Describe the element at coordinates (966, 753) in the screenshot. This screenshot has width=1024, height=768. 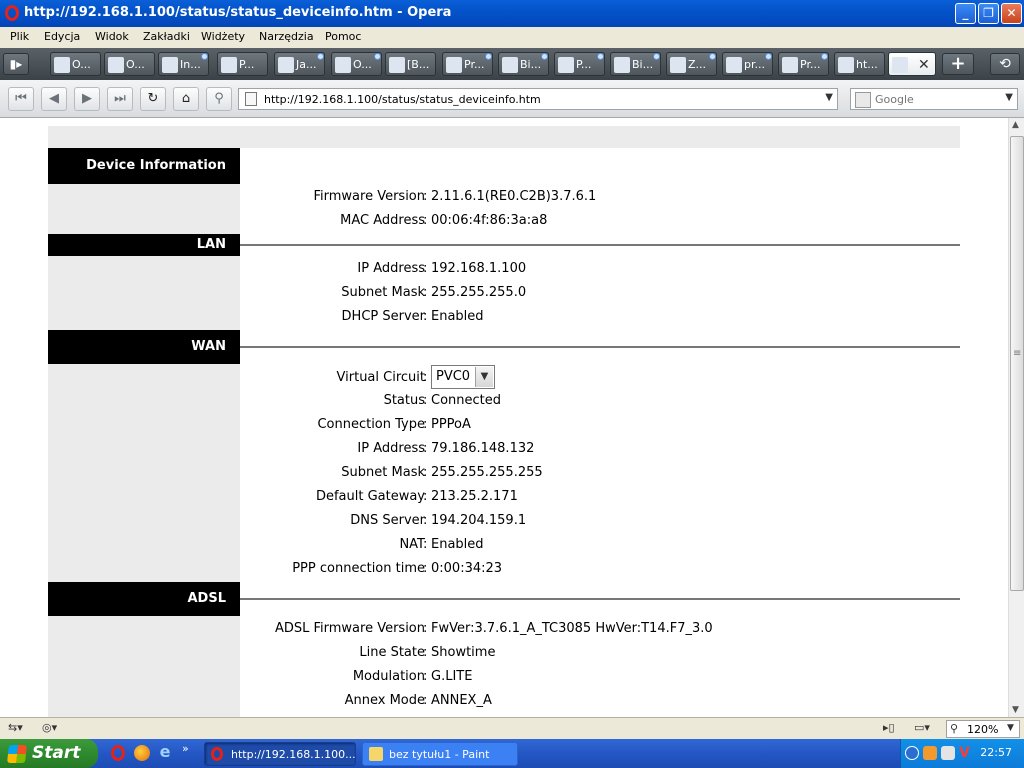
I see `antivirus-icon: V` at that location.